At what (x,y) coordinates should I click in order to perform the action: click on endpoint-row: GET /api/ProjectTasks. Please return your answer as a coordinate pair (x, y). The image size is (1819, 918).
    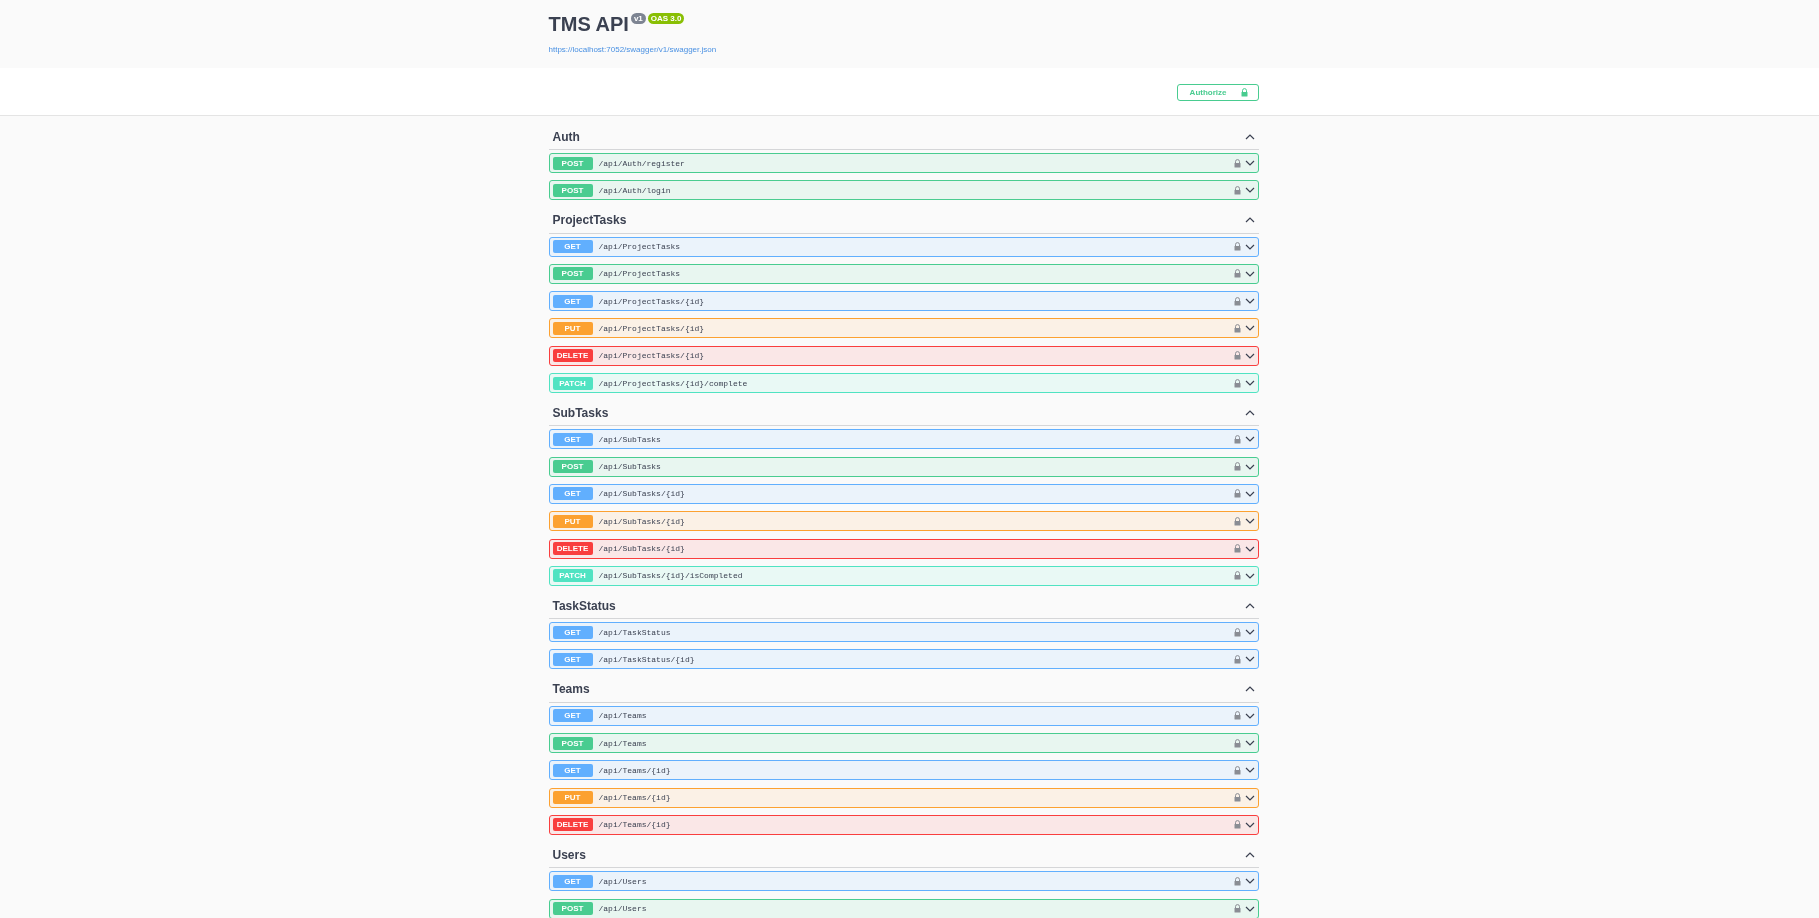
    Looking at the image, I should click on (903, 246).